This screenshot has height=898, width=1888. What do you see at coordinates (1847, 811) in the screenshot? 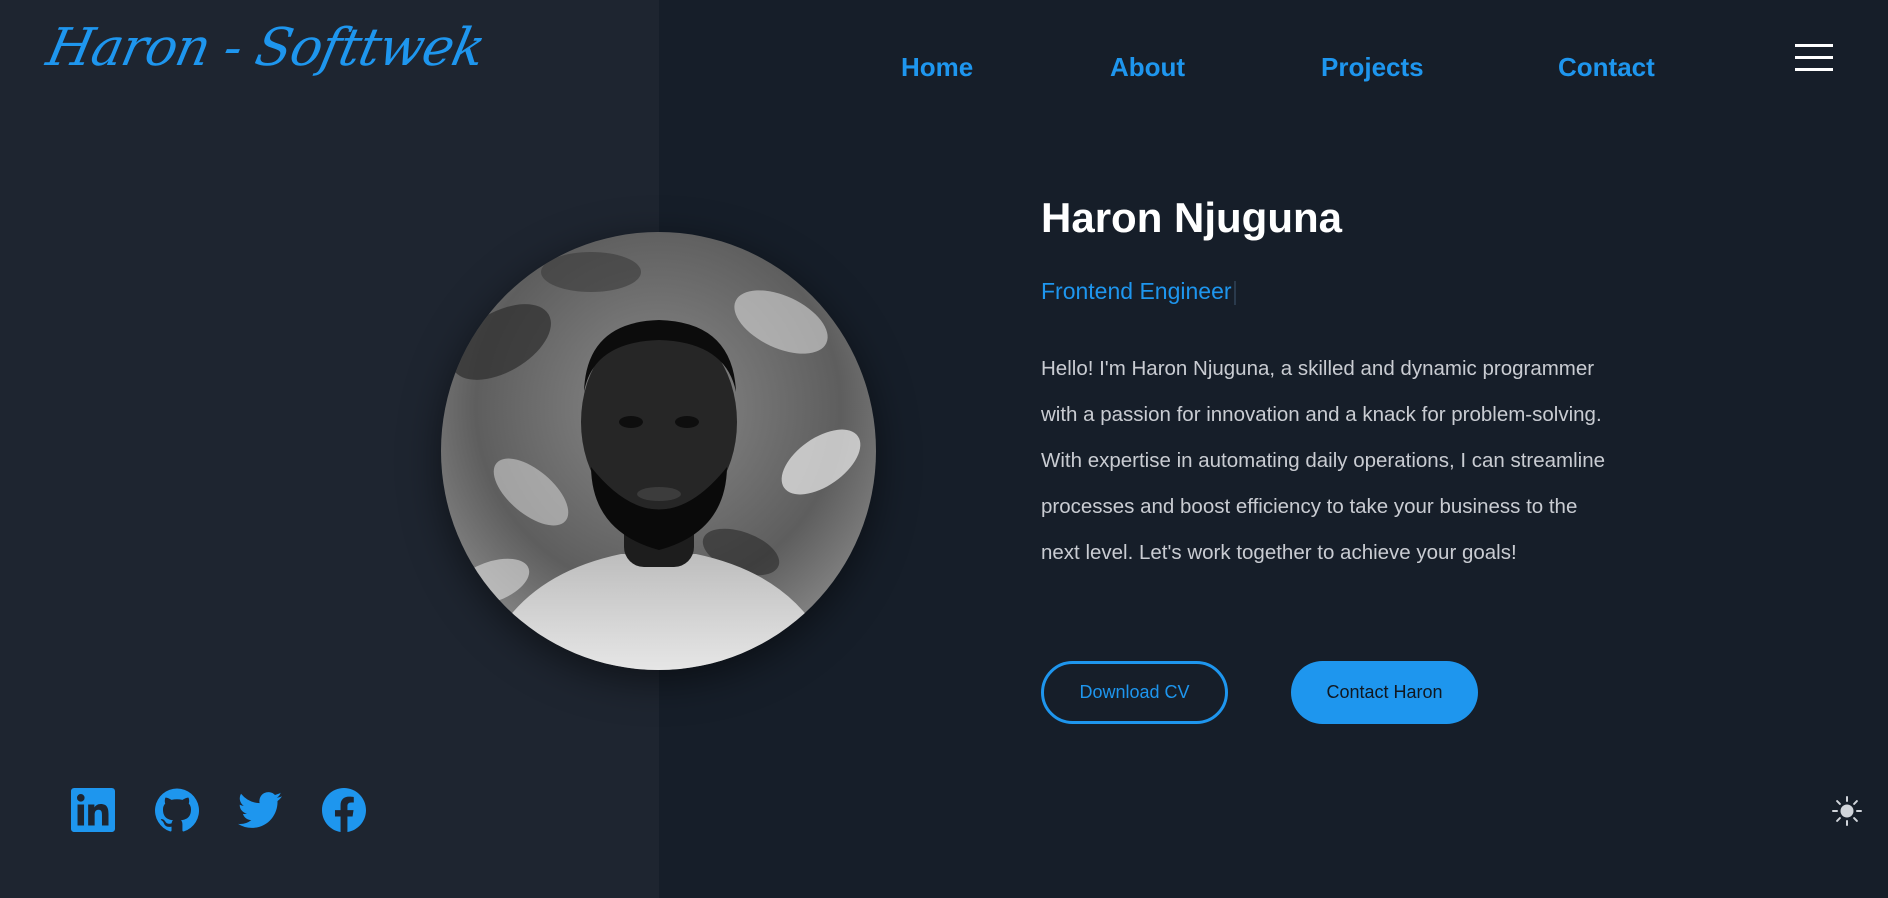
I see `sun-icon` at bounding box center [1847, 811].